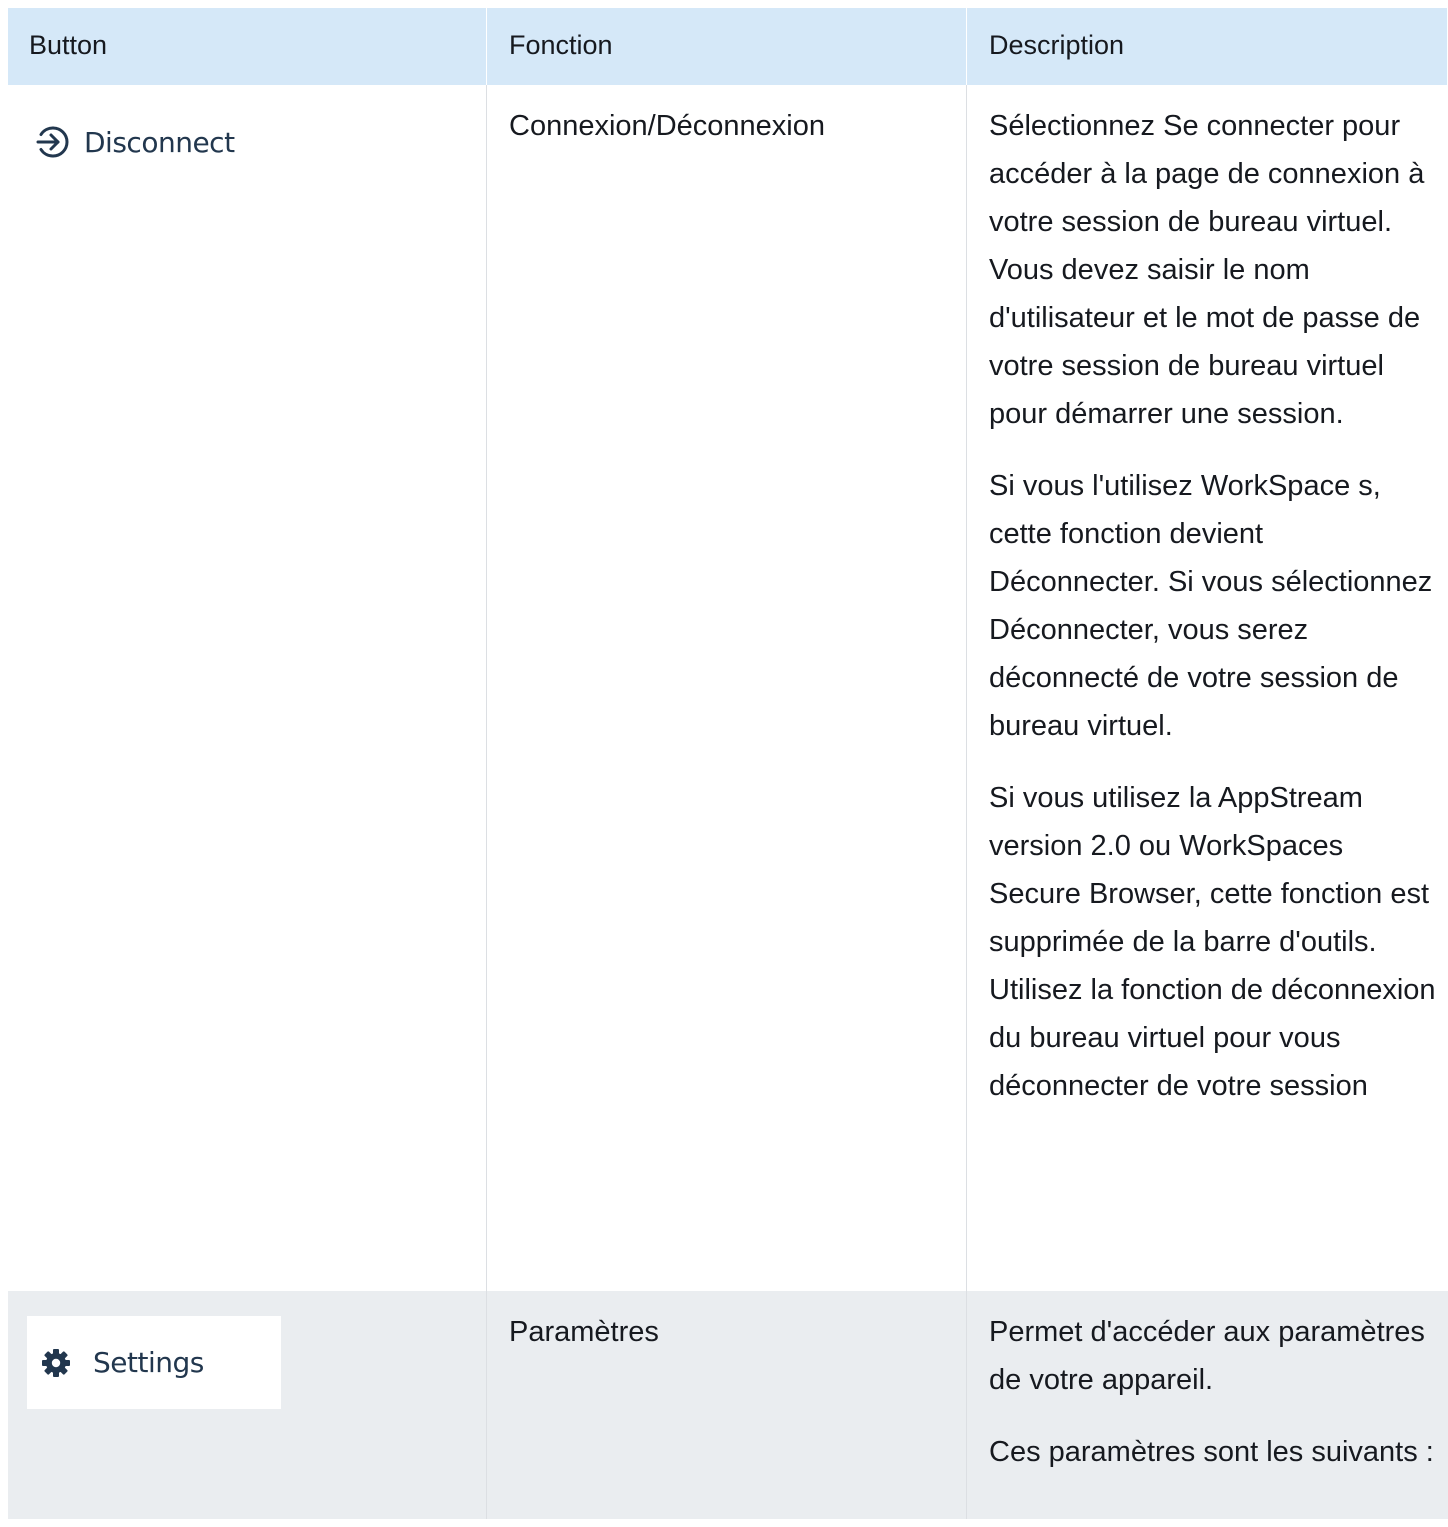 The image size is (1448, 1527). I want to click on function-cell: Paramètres, so click(727, 1405).